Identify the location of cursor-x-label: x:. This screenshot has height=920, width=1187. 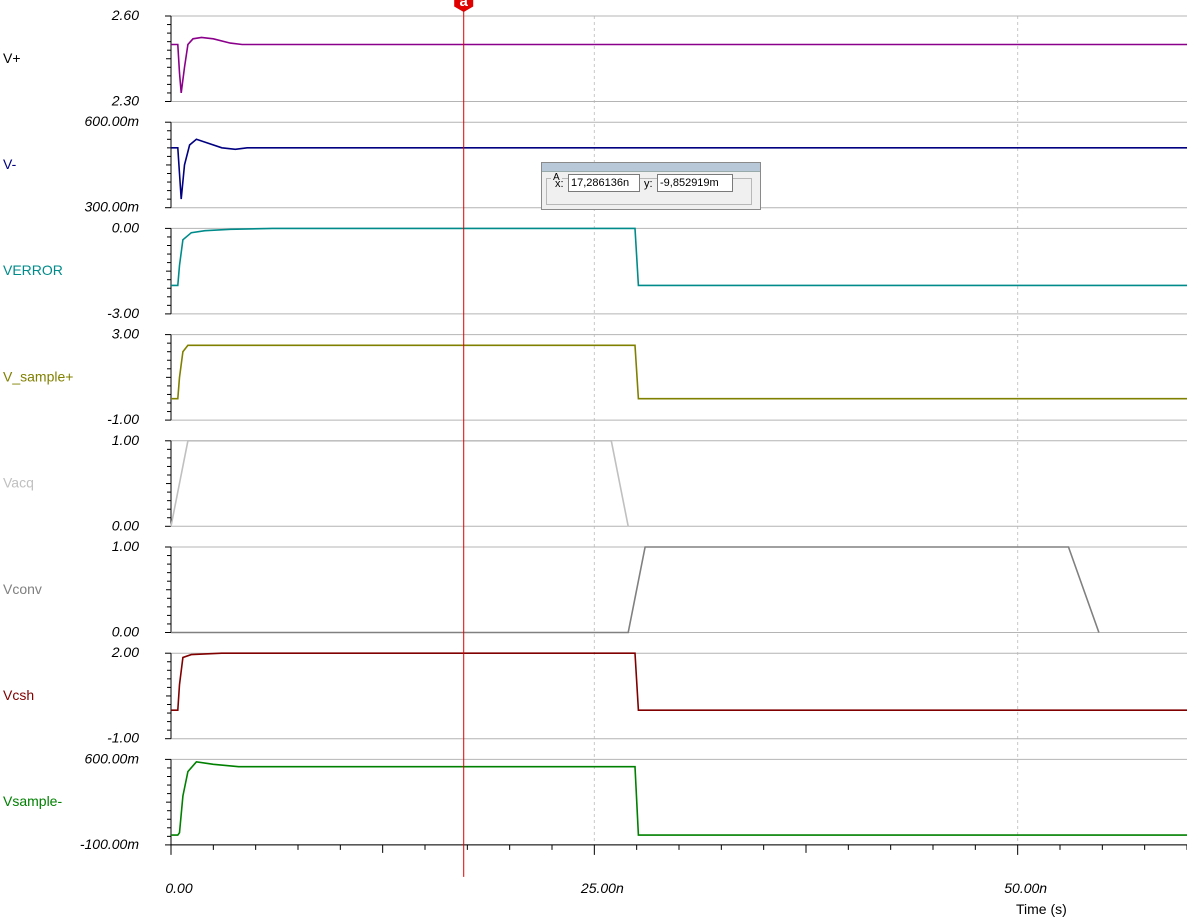
(559, 184).